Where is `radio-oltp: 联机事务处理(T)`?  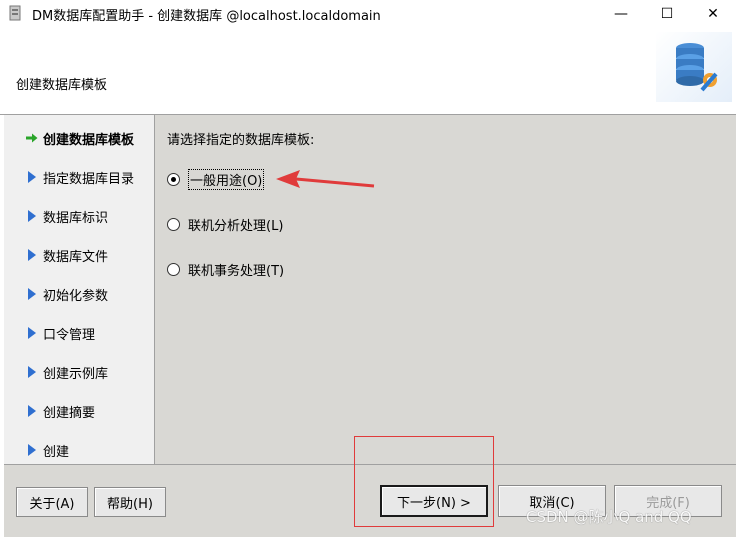 radio-oltp: 联机事务处理(T) is located at coordinates (225, 269).